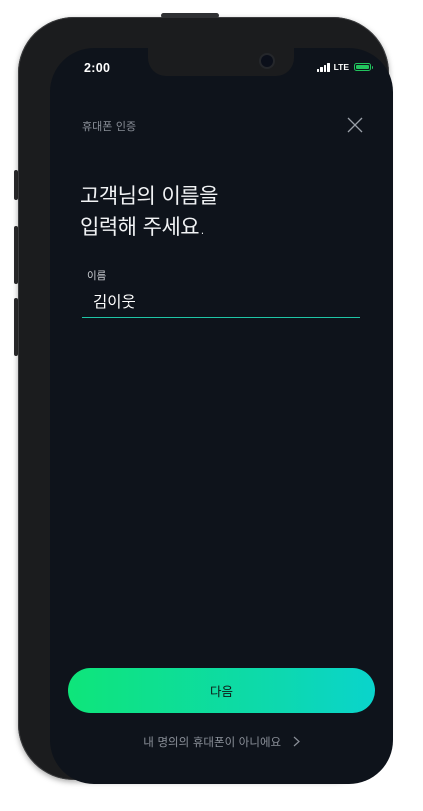 The width and height of the screenshot is (423, 811). I want to click on status-indicators: LTE, so click(344, 67).